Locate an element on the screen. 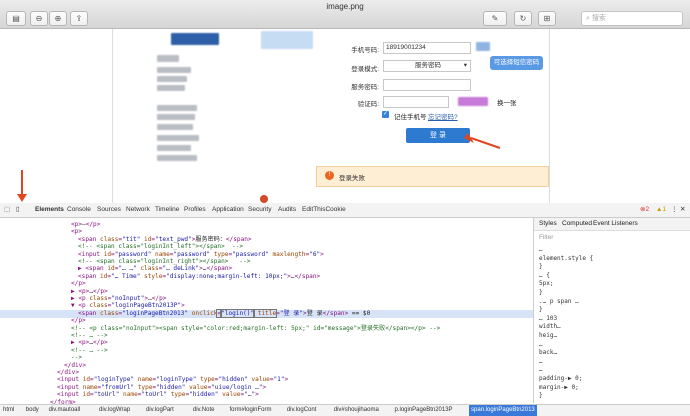  tab-network: Network is located at coordinates (138, 210).